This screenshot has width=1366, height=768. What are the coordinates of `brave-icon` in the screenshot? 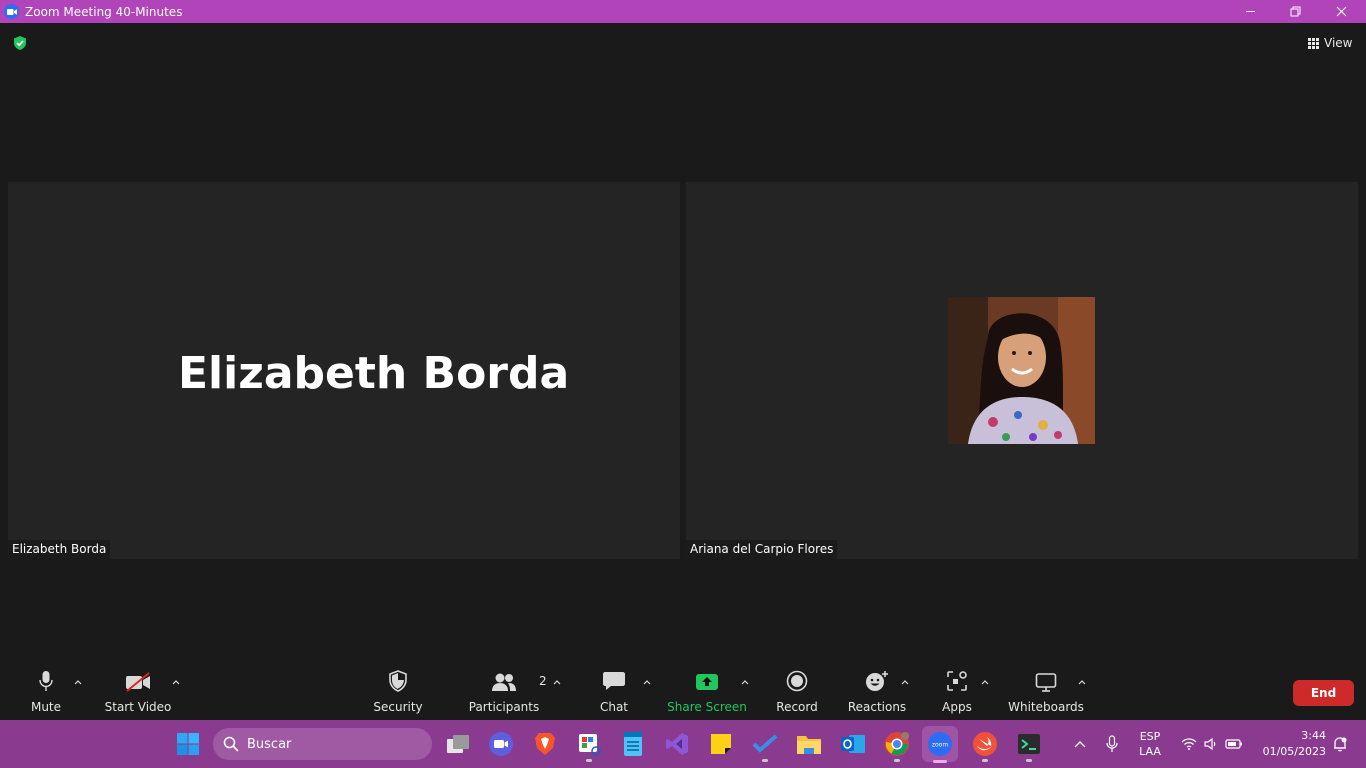 It's located at (545, 744).